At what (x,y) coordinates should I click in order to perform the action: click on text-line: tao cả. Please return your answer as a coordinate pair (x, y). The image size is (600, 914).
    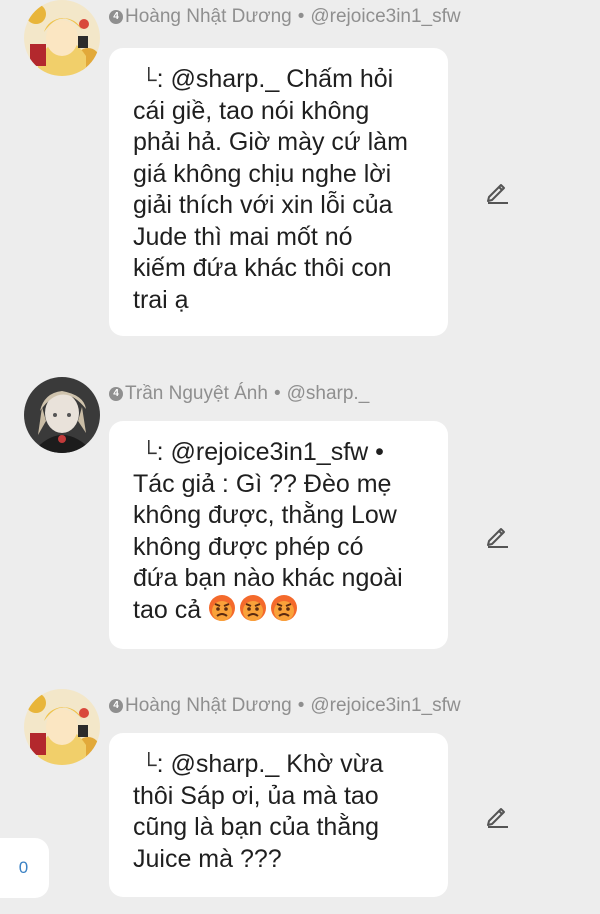
    Looking at the image, I should click on (281, 610).